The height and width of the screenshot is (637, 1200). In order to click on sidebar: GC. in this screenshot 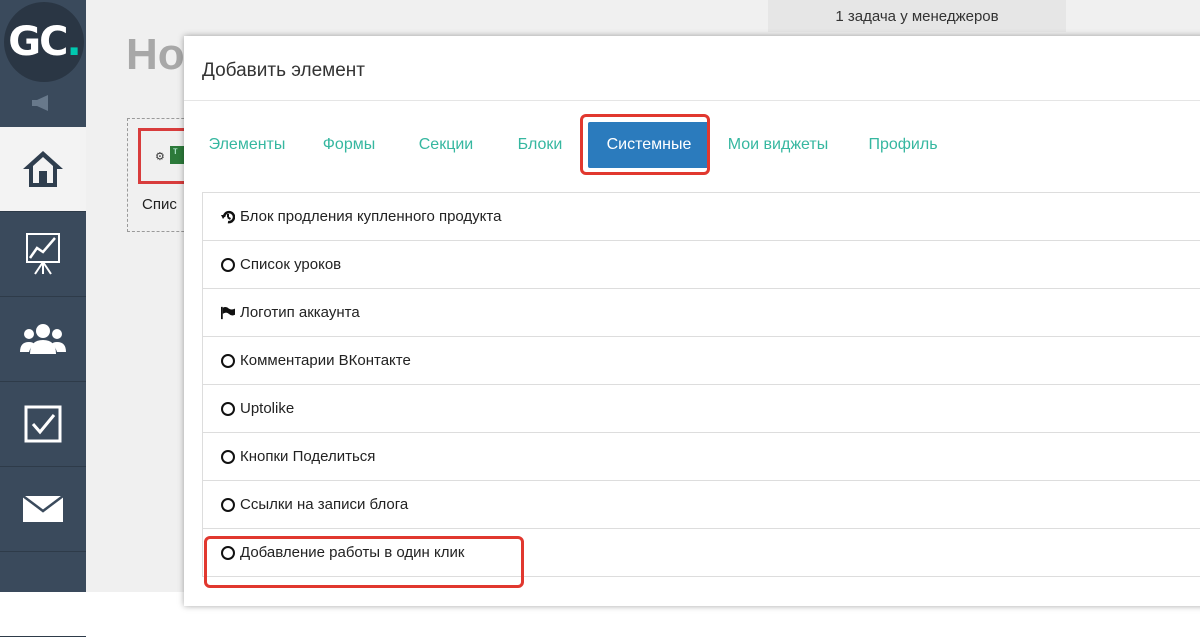, I will do `click(43, 318)`.